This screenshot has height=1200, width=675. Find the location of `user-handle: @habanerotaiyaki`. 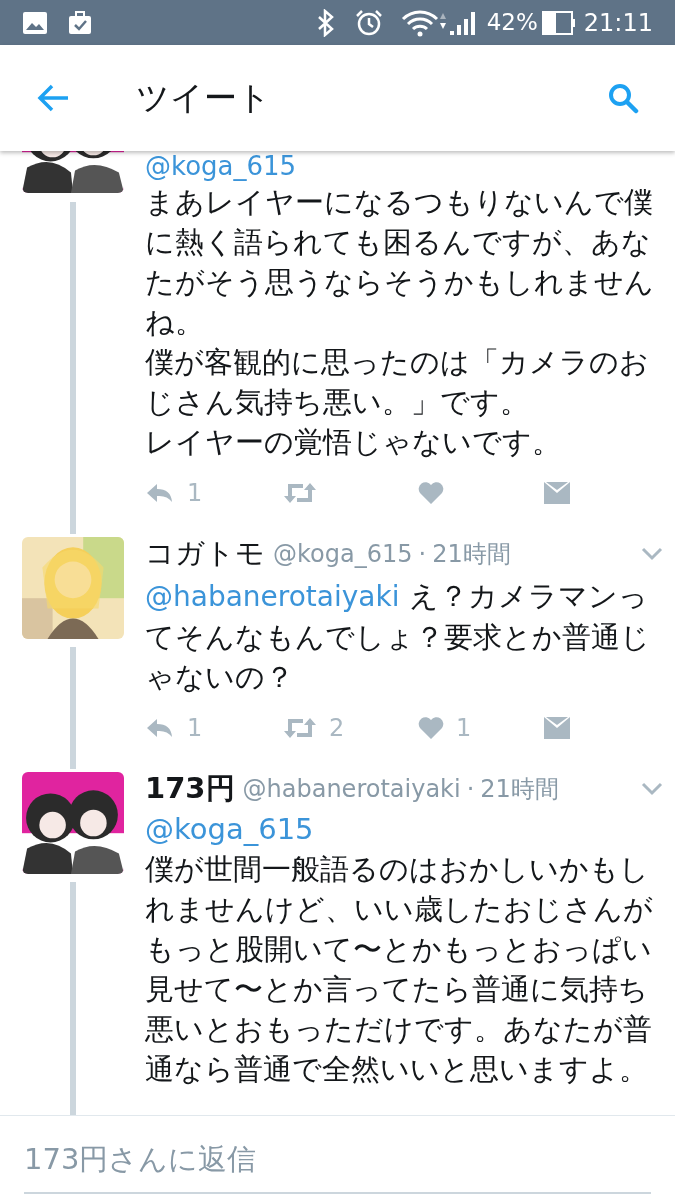

user-handle: @habanerotaiyaki is located at coordinates (351, 789).